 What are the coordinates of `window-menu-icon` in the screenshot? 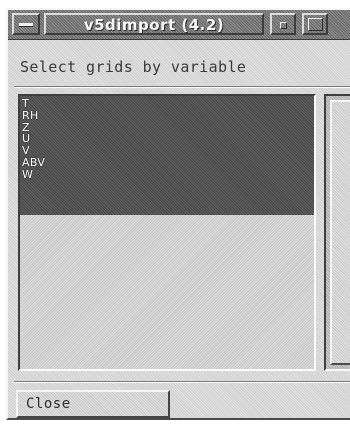 It's located at (26, 25).